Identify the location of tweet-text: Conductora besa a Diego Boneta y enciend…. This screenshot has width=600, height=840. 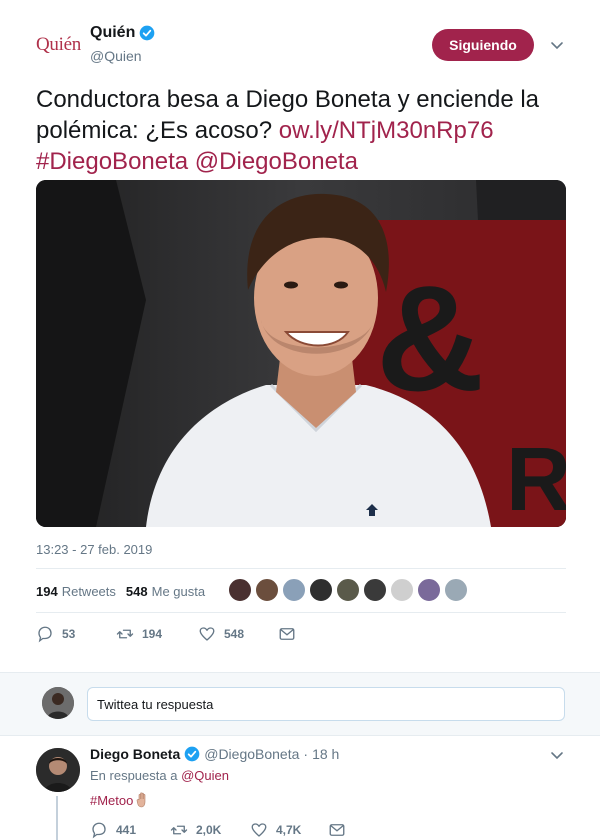
(306, 130).